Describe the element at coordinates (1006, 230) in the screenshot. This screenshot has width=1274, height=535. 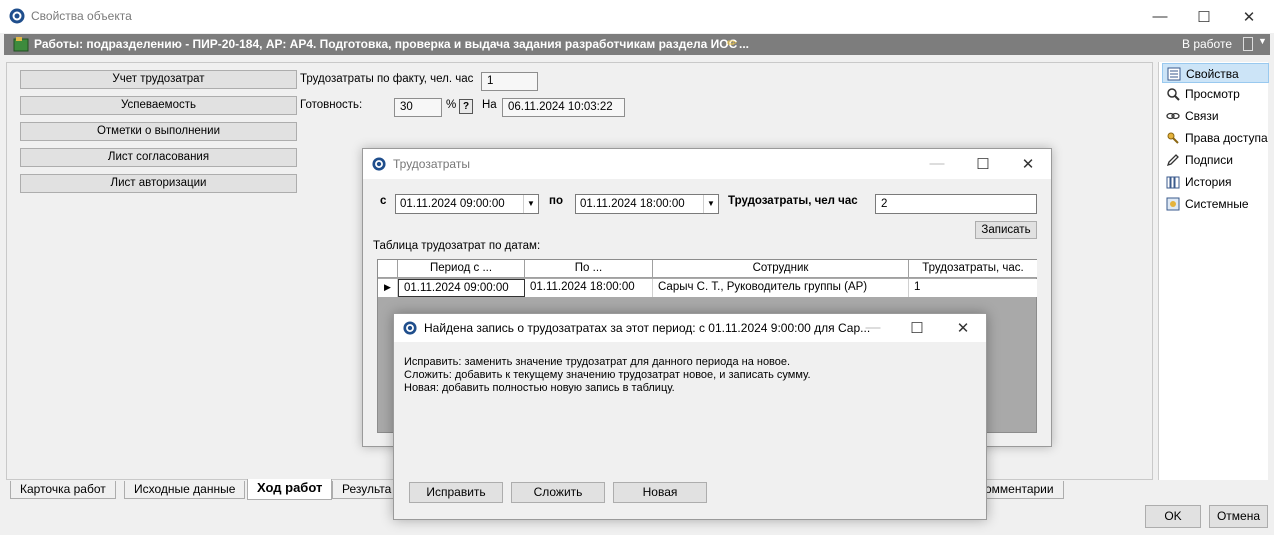
I see `save-labor-button: Записать` at that location.